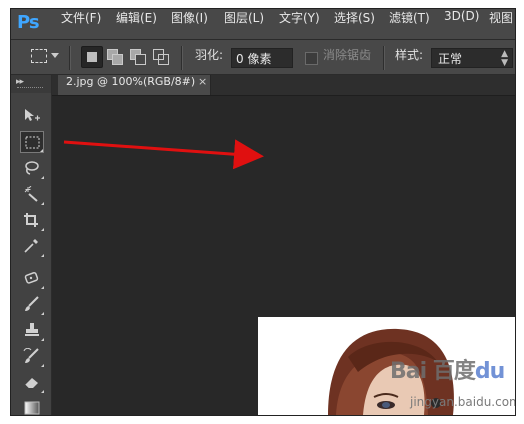 The height and width of the screenshot is (424, 524). I want to click on annotation-arrow-line, so click(163, 154).